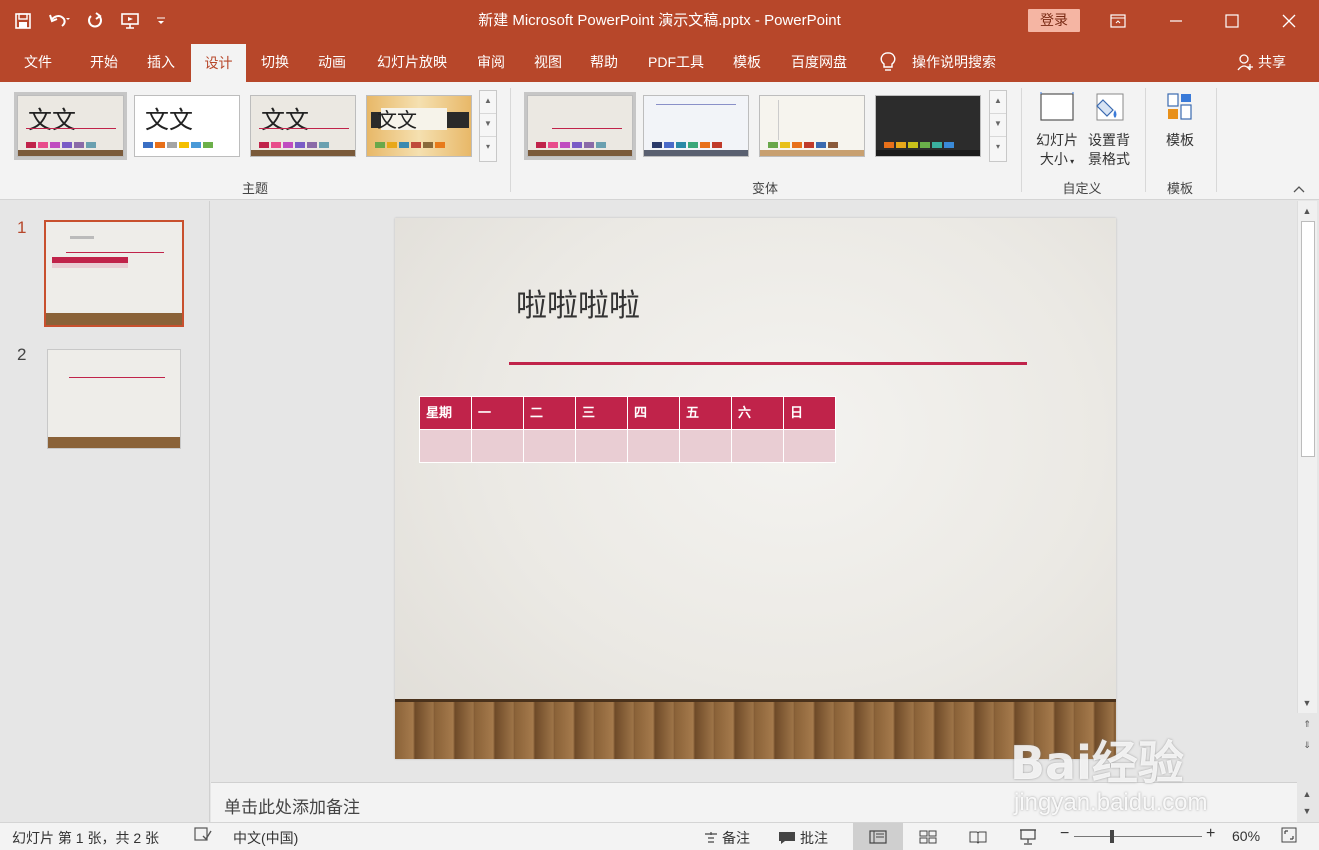 This screenshot has height=850, width=1319. What do you see at coordinates (445, 413) in the screenshot?
I see `table-header-cell: 星期` at bounding box center [445, 413].